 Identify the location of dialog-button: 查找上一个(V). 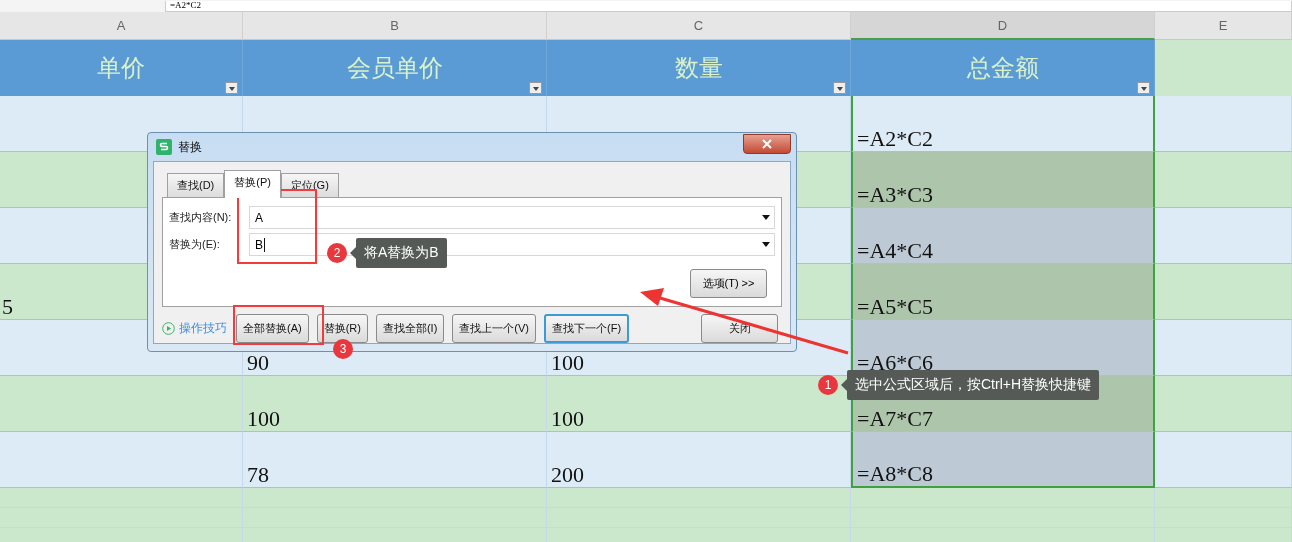
(494, 328).